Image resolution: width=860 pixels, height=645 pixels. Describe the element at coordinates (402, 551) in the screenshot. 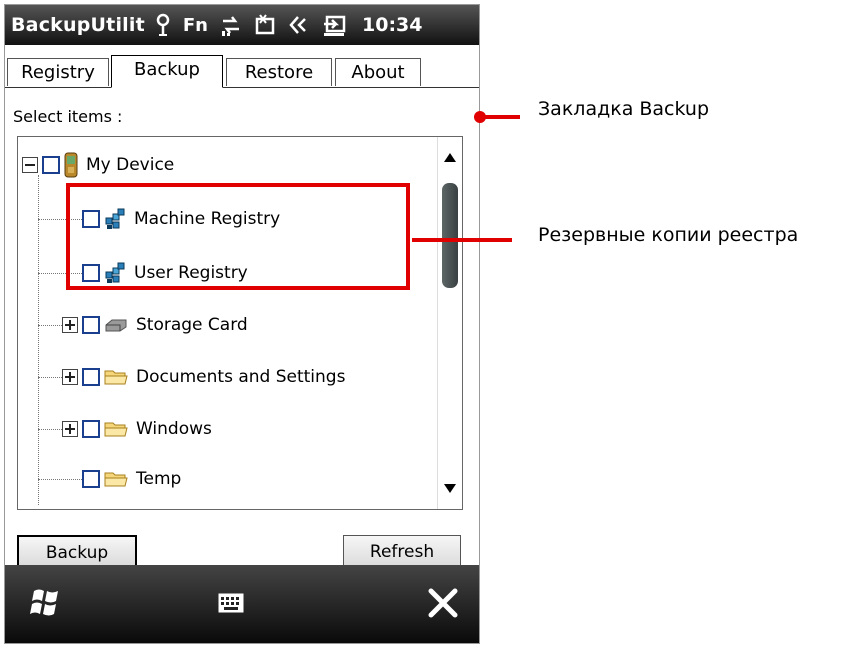

I see `refresh-button: Refresh` at that location.